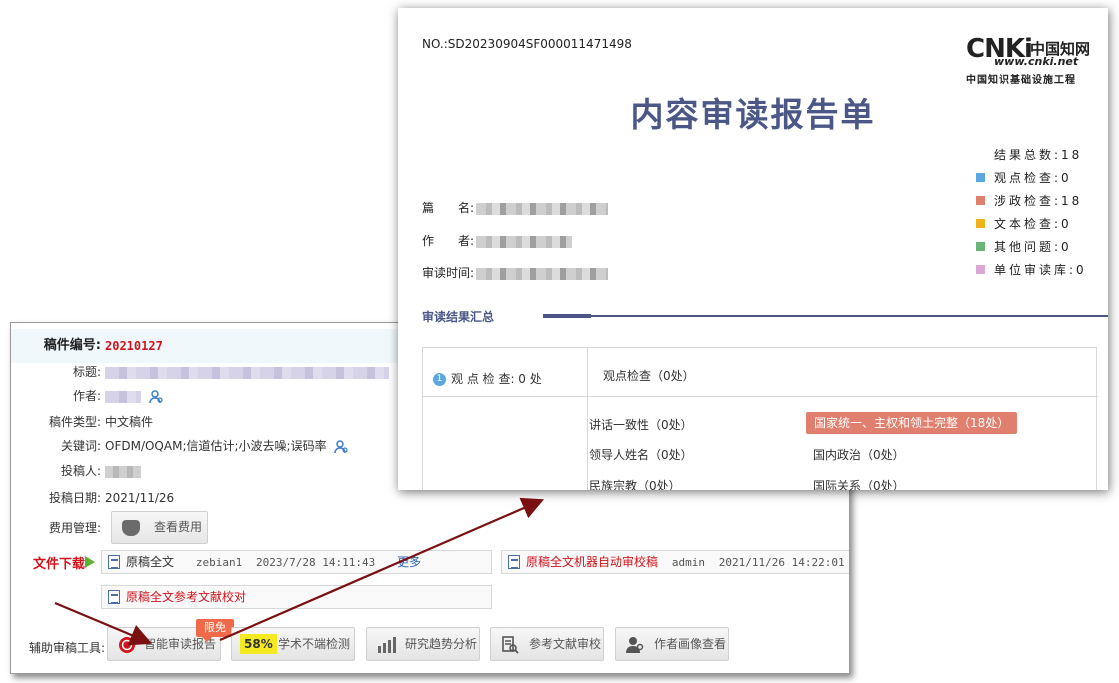 The height and width of the screenshot is (683, 1119). Describe the element at coordinates (215, 630) in the screenshot. I see `limited-free-badge: 限免` at that location.